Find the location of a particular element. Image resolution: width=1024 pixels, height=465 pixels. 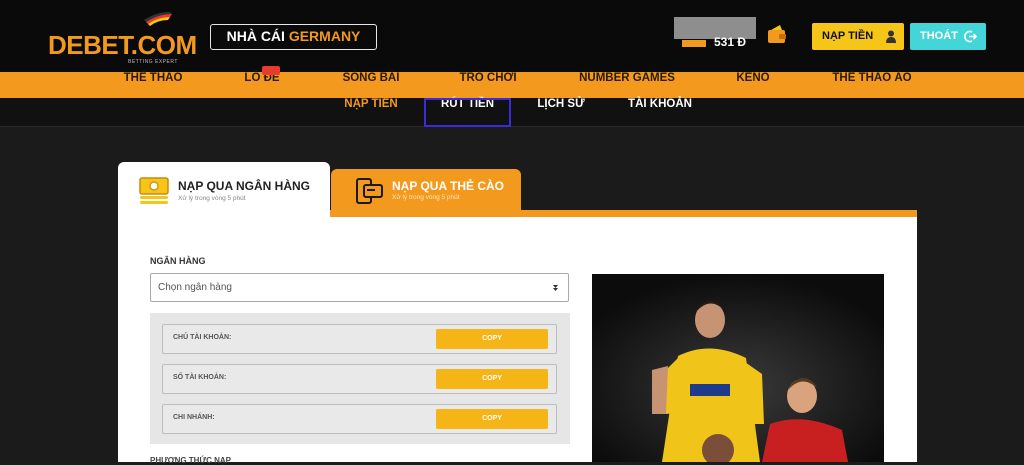

tab-card-title: NẠP QUA THẺ CÀO is located at coordinates (448, 186).